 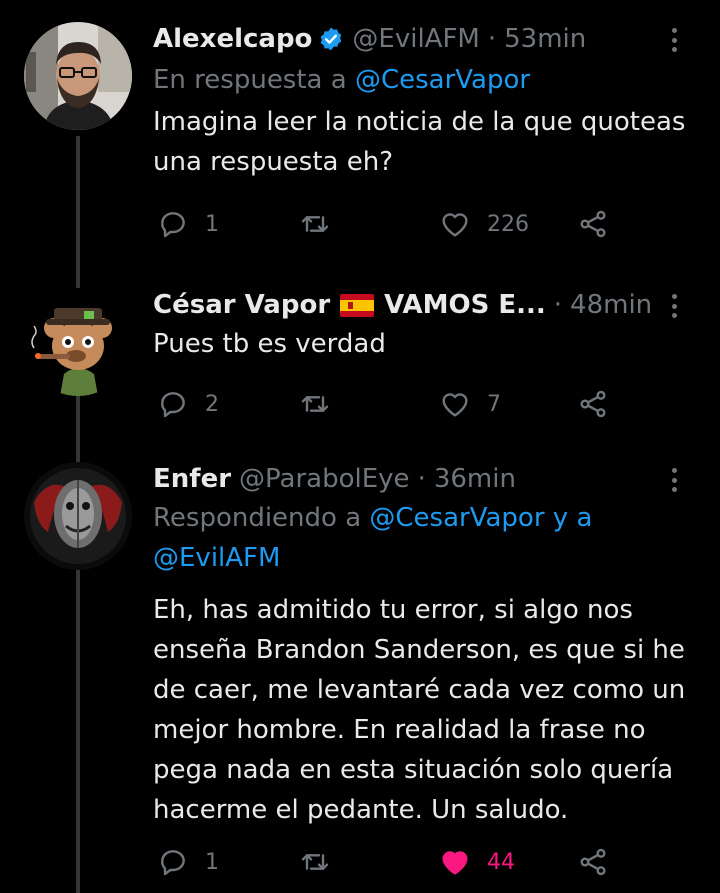 What do you see at coordinates (477, 862) in the screenshot?
I see `like-button: 44` at bounding box center [477, 862].